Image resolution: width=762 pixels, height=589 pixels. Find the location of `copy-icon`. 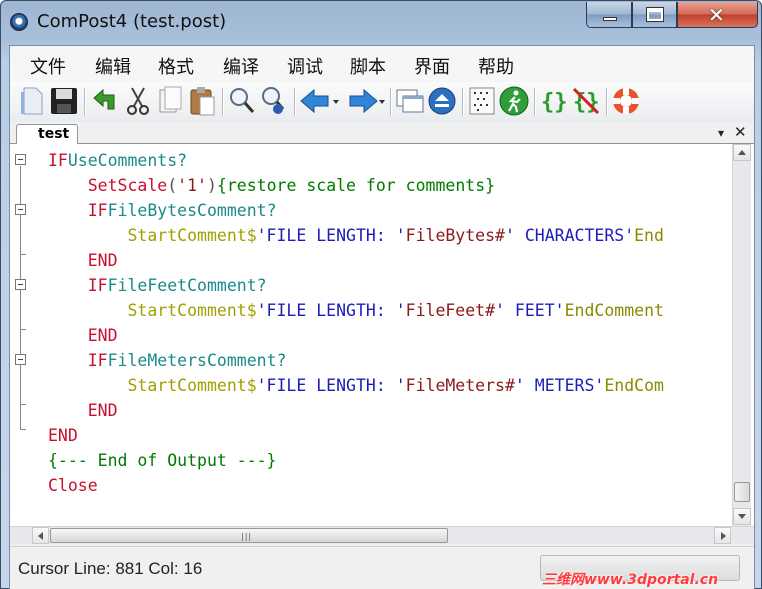

copy-icon is located at coordinates (170, 101).